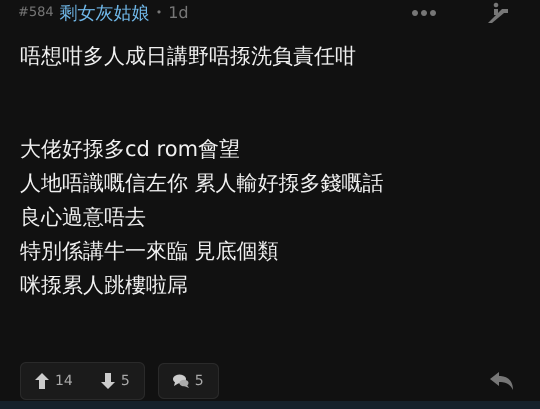 The width and height of the screenshot is (540, 409). I want to click on reply-icon, so click(502, 381).